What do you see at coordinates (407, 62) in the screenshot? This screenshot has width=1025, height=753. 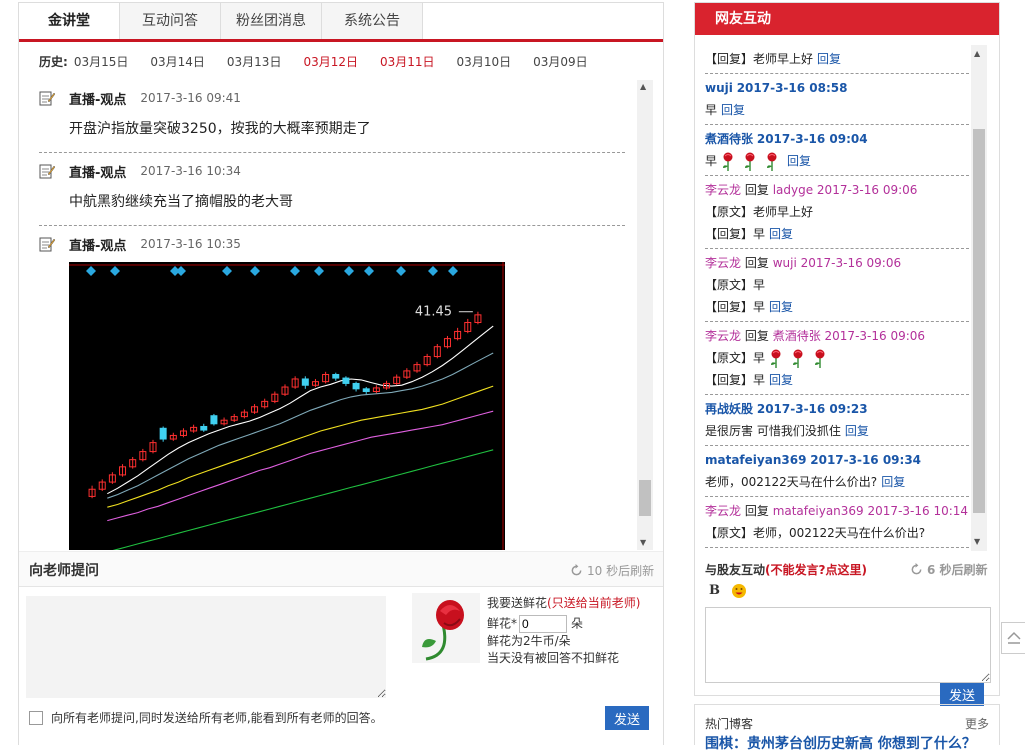 I see `history-date: 03月11日` at bounding box center [407, 62].